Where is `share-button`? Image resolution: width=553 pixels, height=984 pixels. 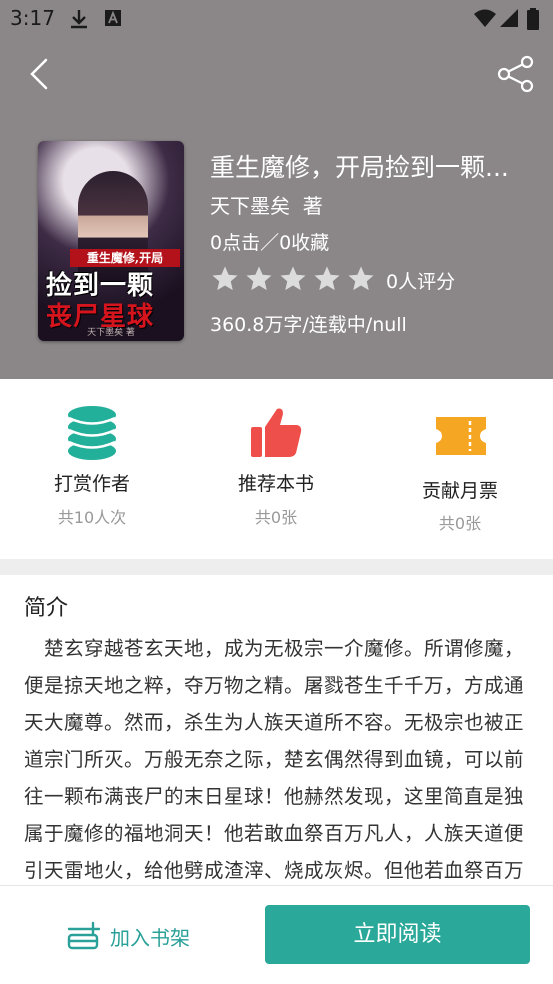
share-button is located at coordinates (516, 74).